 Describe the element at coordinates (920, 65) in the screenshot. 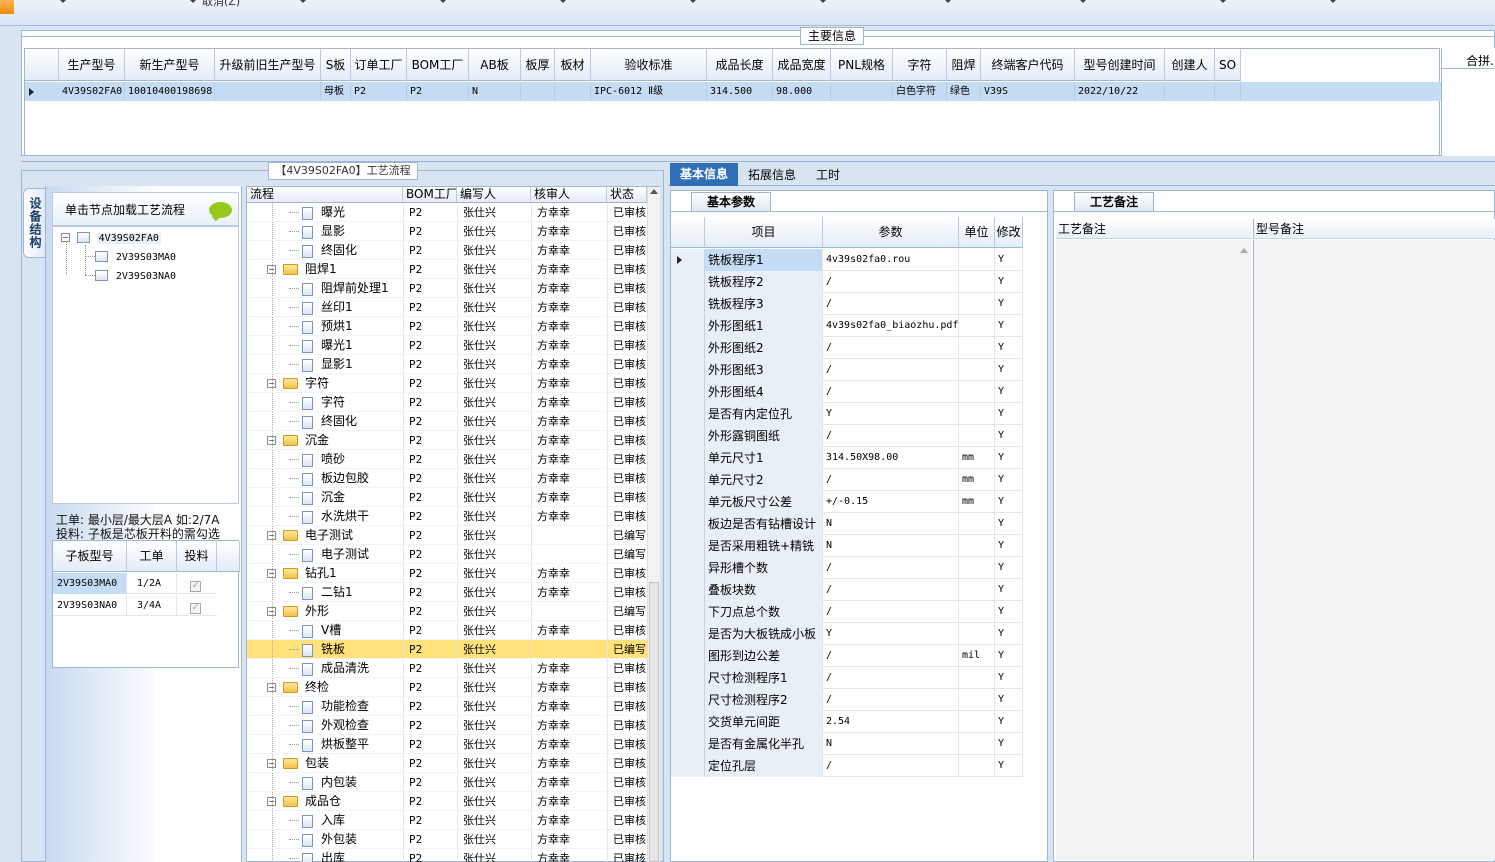

I see `main-col-header: 字符` at that location.